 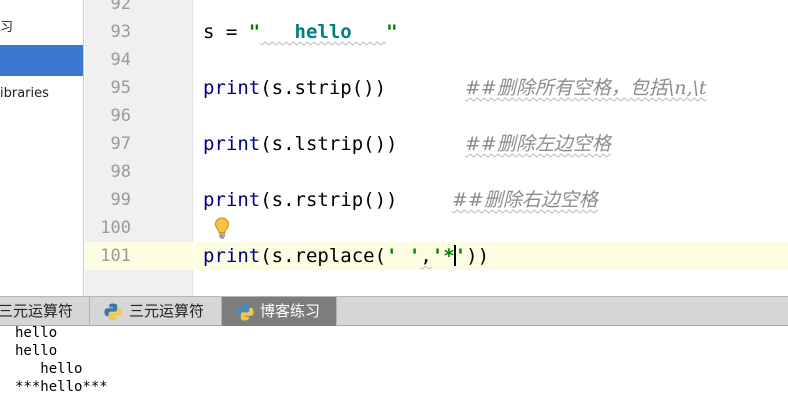 I want to click on code-comment: ##删除所有空格，包括\n,\t, so click(x=586, y=88).